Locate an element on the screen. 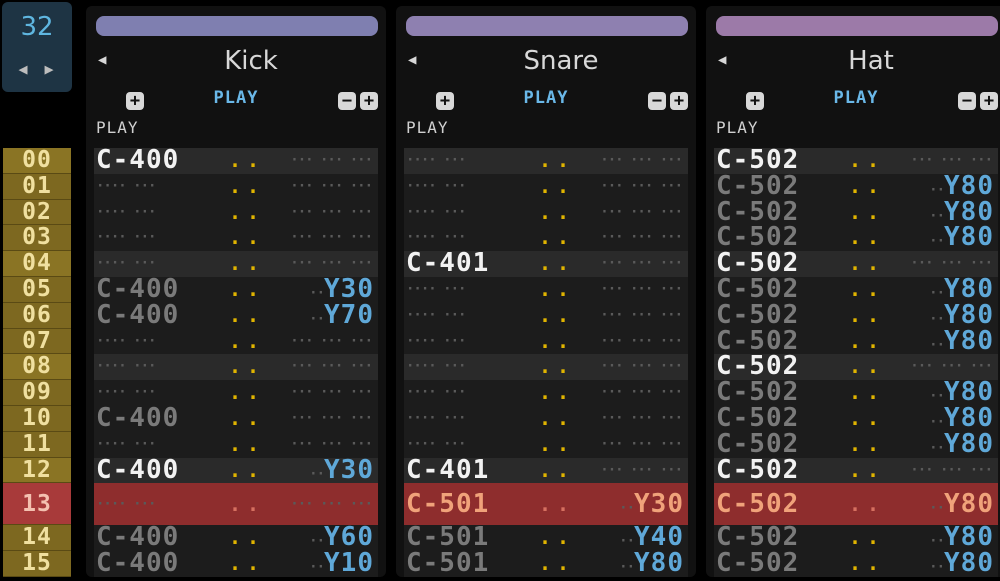  pattern-row: C-502.. ··Y80 is located at coordinates (856, 563).